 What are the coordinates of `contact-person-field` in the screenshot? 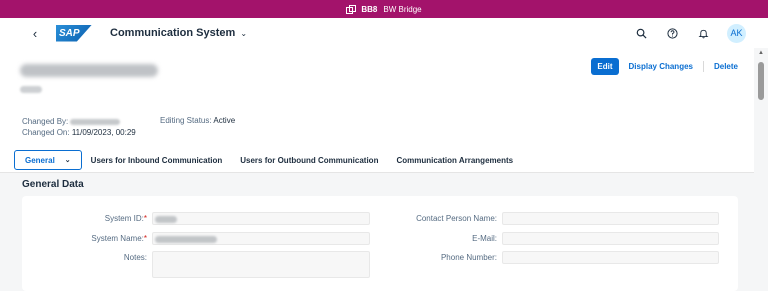 It's located at (610, 218).